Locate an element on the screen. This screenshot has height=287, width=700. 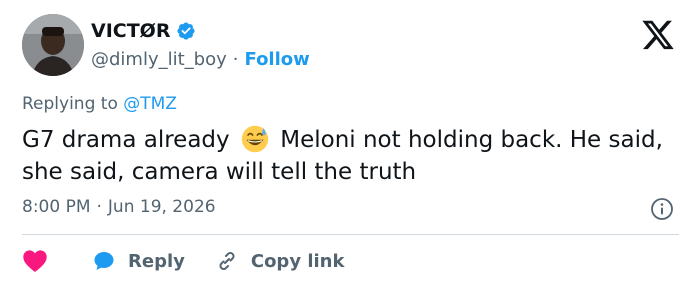
divider is located at coordinates (350, 234).